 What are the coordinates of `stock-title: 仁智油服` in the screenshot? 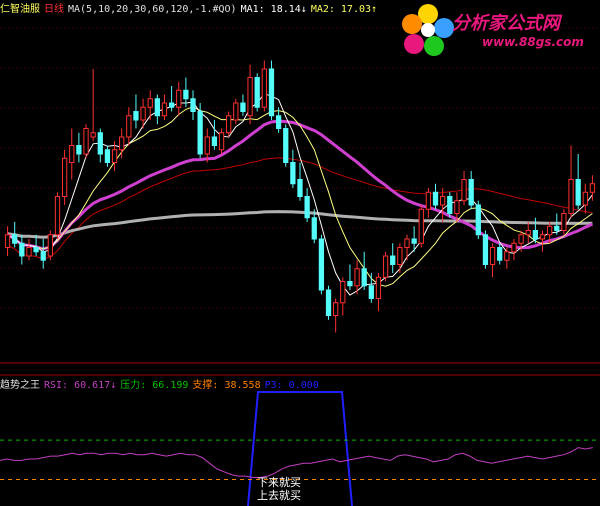 It's located at (20, 9).